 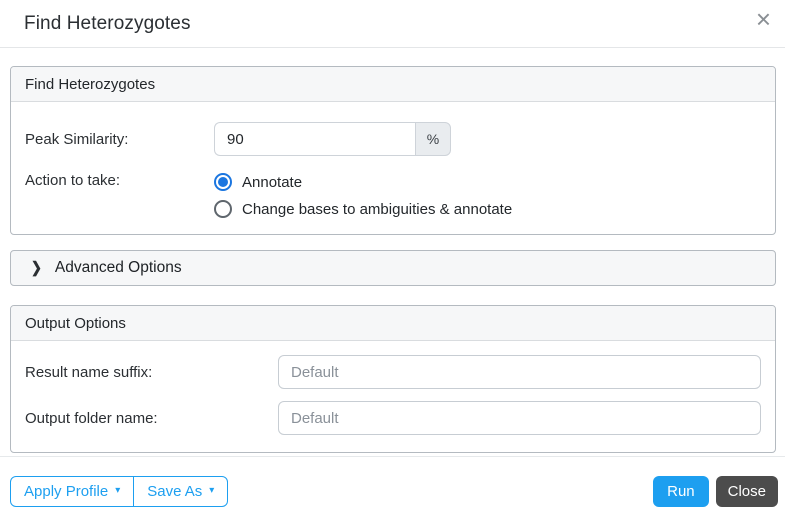 What do you see at coordinates (107, 23) in the screenshot?
I see `page-title: Find Heterozygotes` at bounding box center [107, 23].